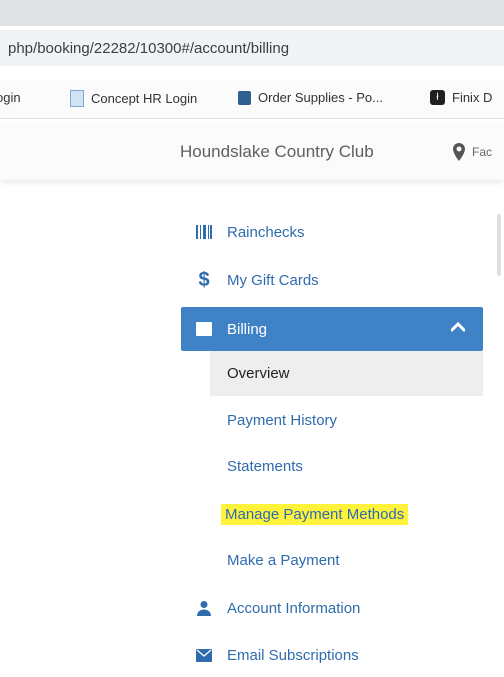 Image resolution: width=504 pixels, height=677 pixels. I want to click on bookmark-label: ogin, so click(10, 97).